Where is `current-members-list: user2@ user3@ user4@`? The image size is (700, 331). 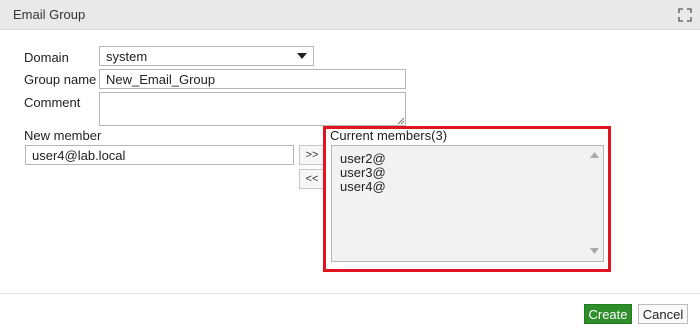
current-members-list: user2@ user3@ user4@ is located at coordinates (467, 203).